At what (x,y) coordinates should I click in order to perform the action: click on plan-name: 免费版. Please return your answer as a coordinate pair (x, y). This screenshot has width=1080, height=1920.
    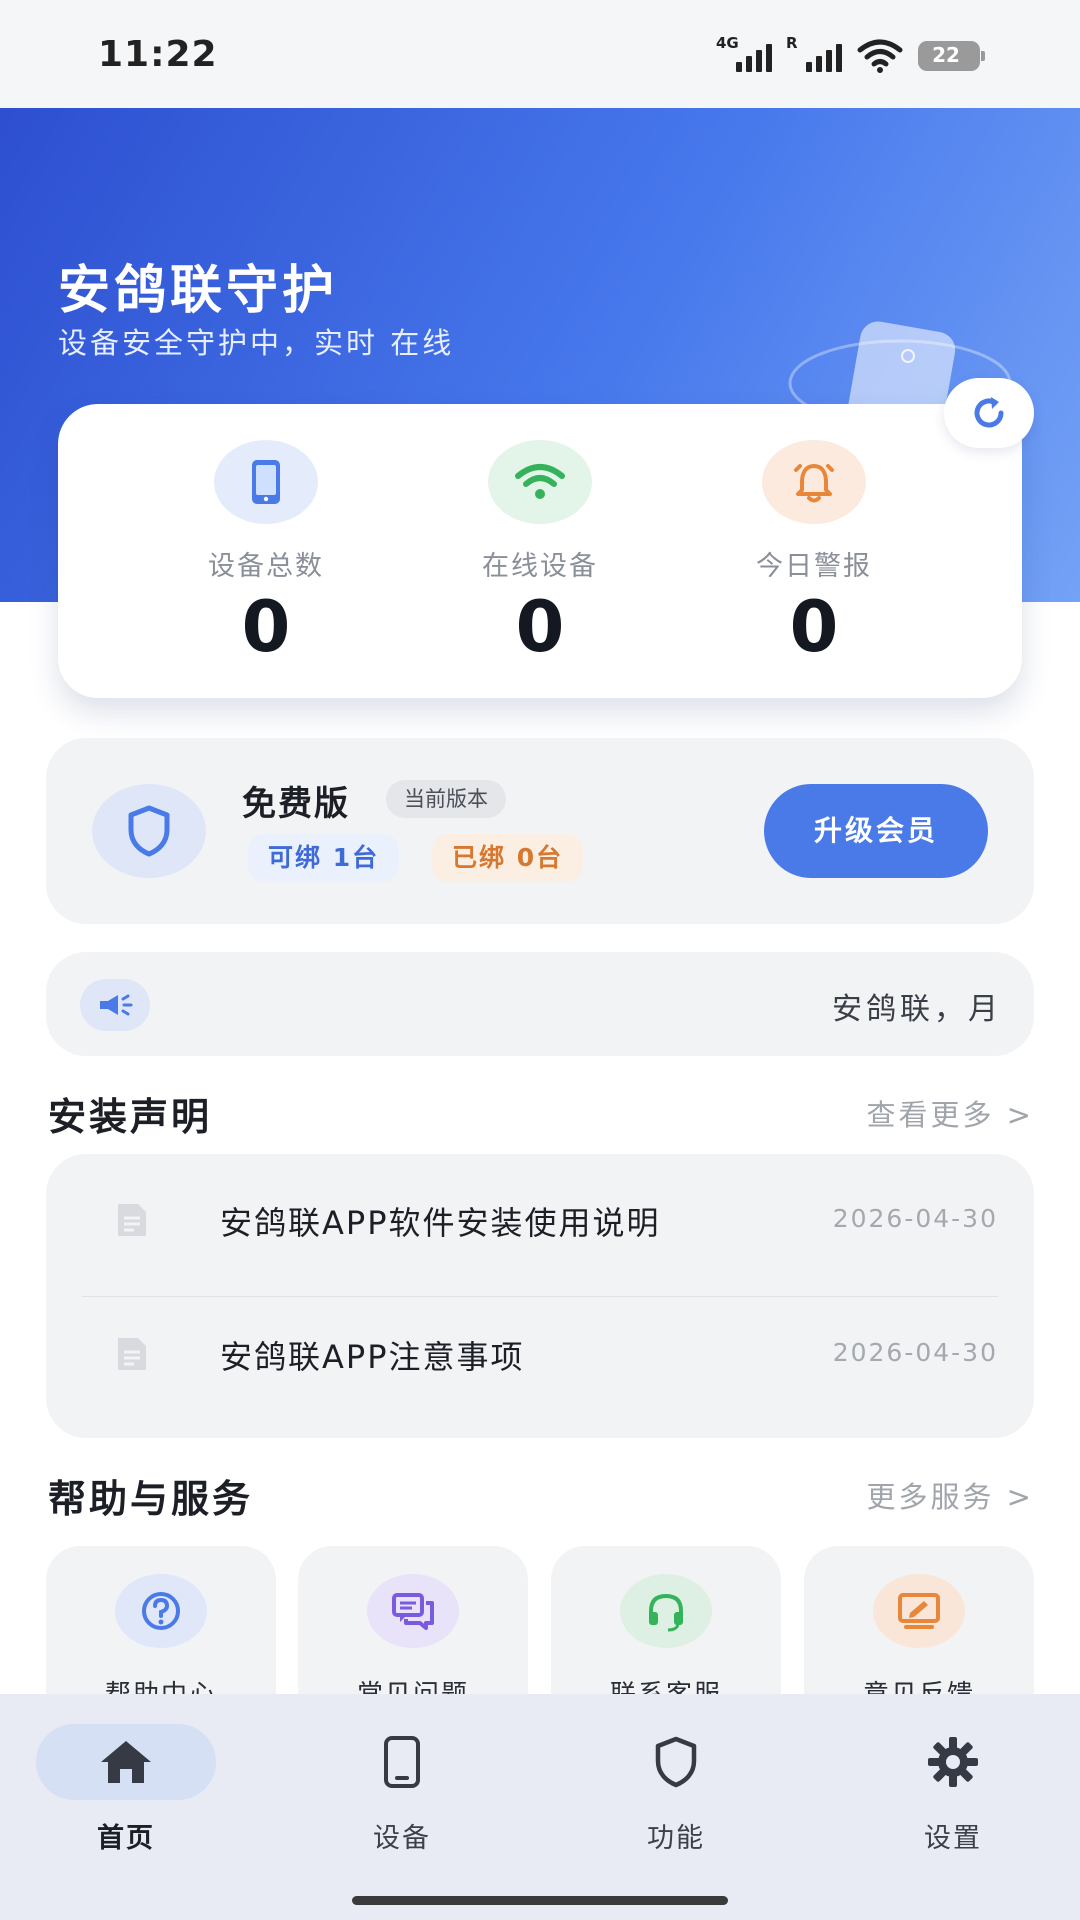
    Looking at the image, I should click on (296, 804).